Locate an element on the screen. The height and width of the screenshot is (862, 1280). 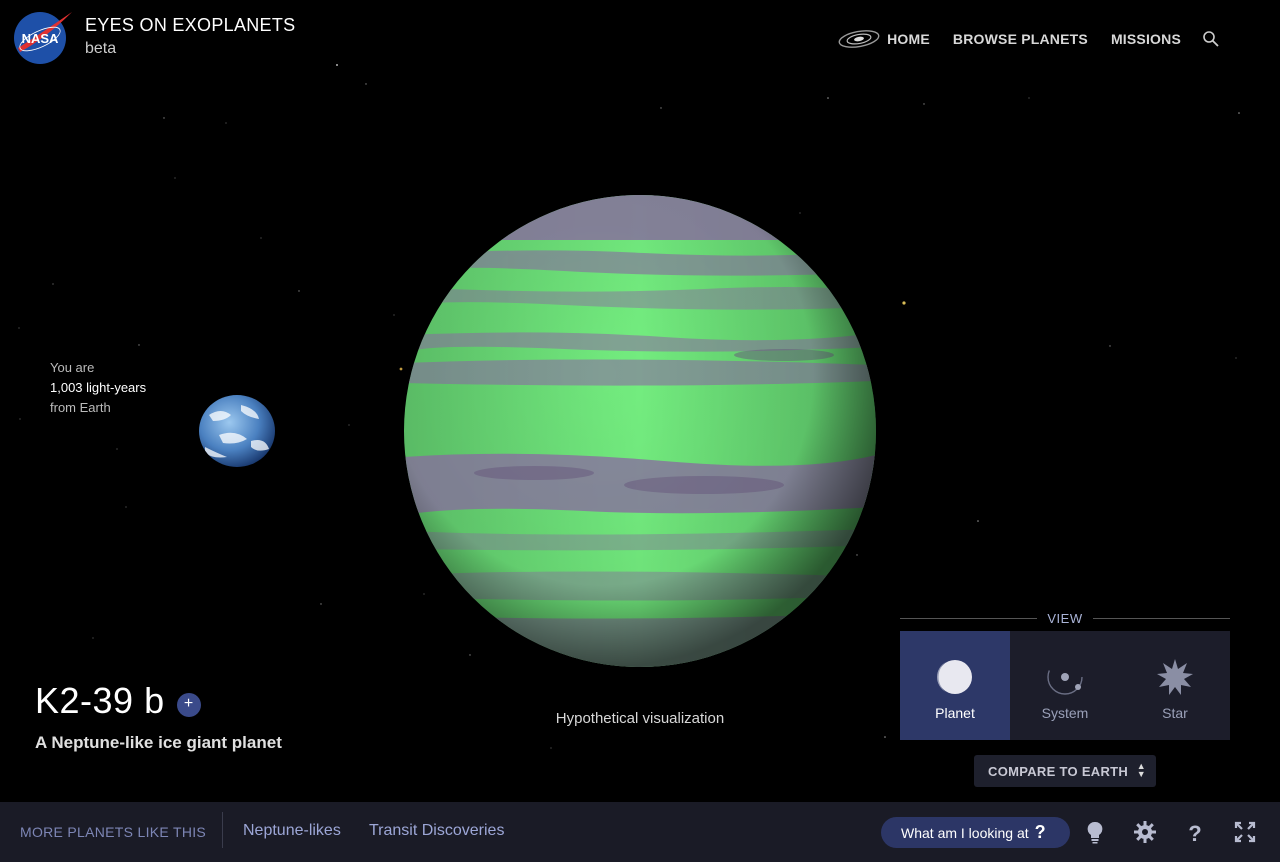
planet-icon is located at coordinates (954, 677).